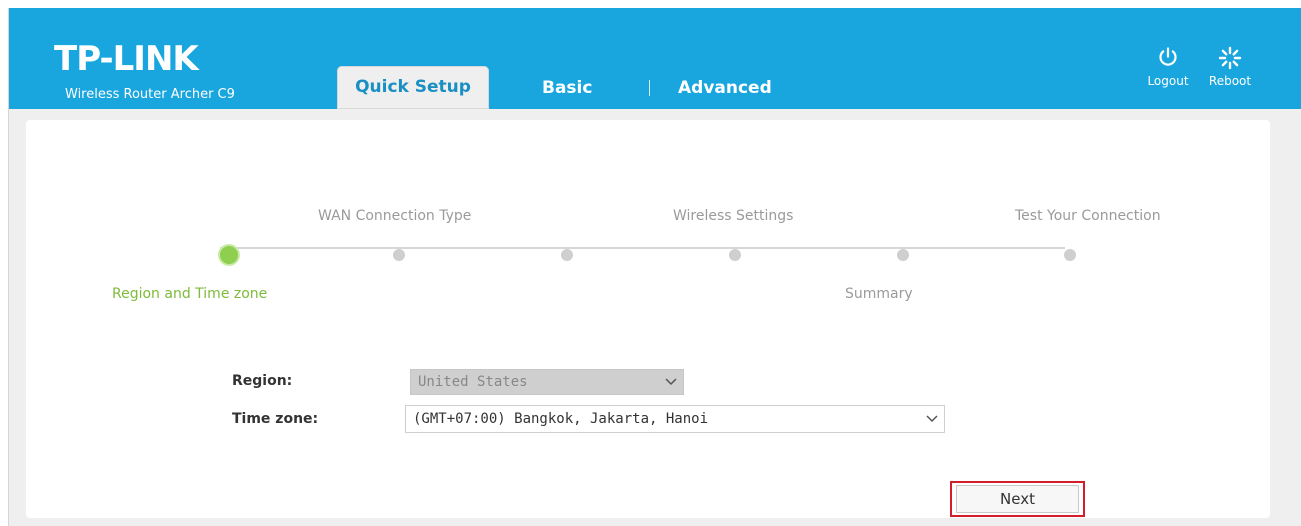 This screenshot has width=1301, height=526. I want to click on next-button: Next, so click(1017, 499).